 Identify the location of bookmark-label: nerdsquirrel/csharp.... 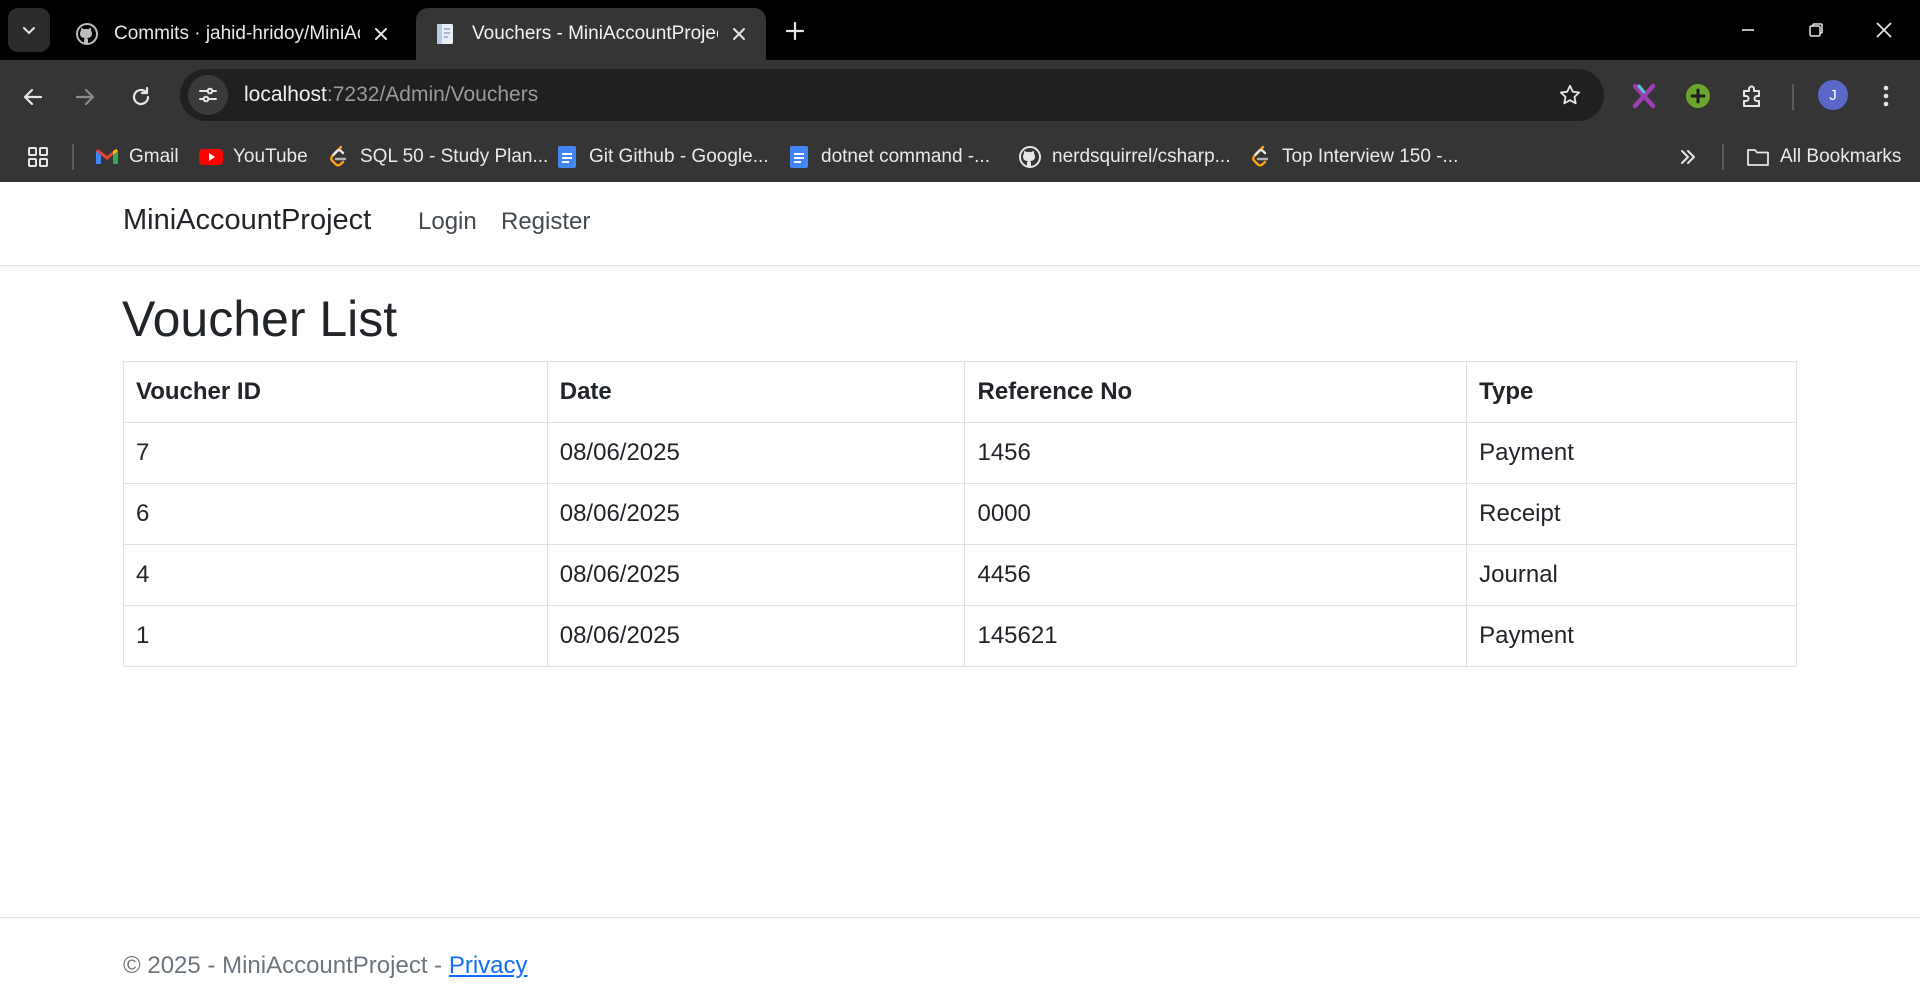
(1141, 156).